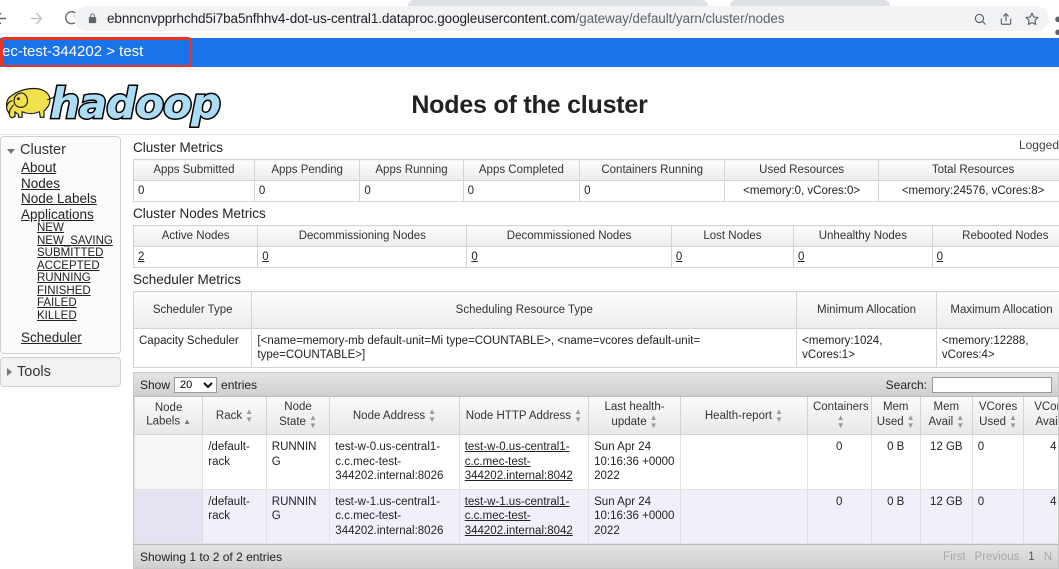 The image size is (1059, 569). I want to click on sidebar-item-new: NEW, so click(60, 228).